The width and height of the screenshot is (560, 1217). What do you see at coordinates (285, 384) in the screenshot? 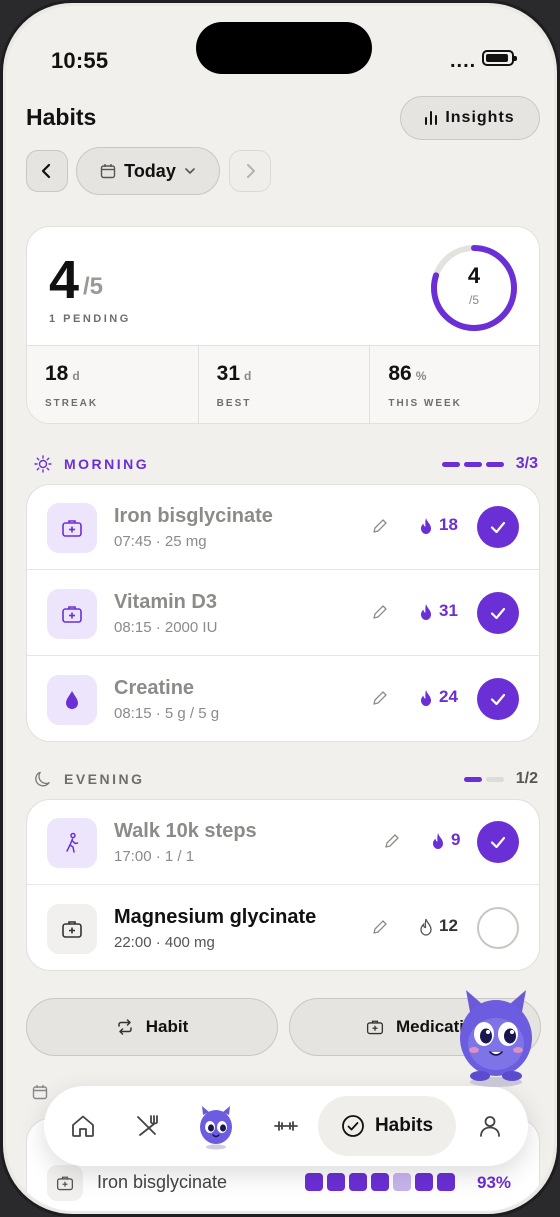
I see `stat-best: 31 d BEST` at bounding box center [285, 384].